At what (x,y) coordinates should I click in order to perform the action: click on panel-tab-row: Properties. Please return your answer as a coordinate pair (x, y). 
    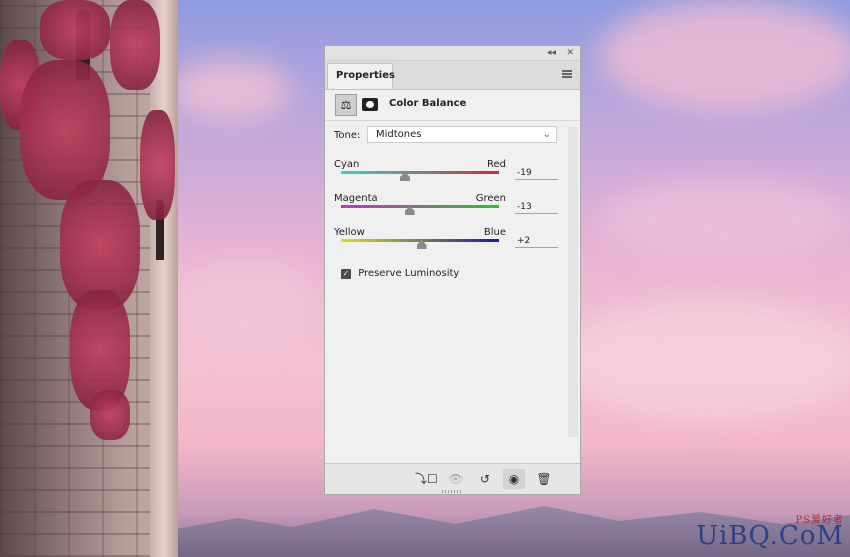
    Looking at the image, I should click on (452, 75).